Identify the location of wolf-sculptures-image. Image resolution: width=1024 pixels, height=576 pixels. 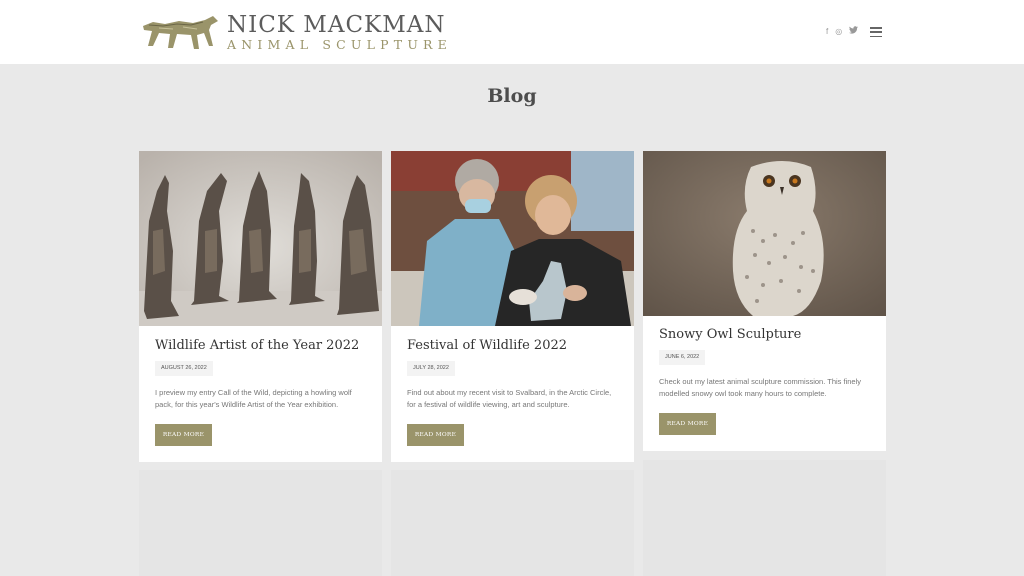
(260, 238).